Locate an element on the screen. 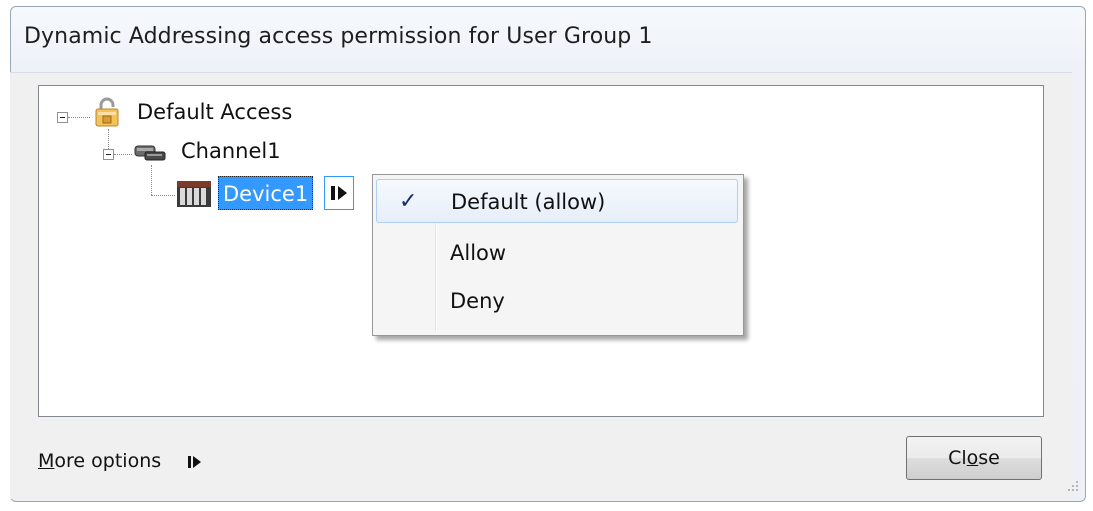 The height and width of the screenshot is (511, 1093). tree-node-device1: Device1 is located at coordinates (266, 193).